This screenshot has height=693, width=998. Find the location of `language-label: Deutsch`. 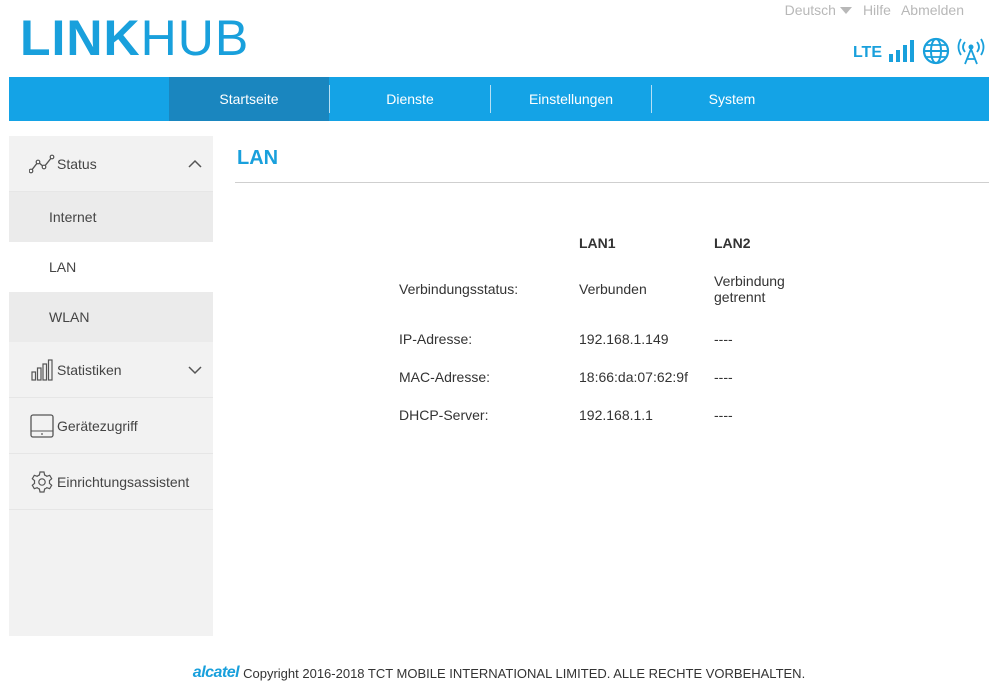

language-label: Deutsch is located at coordinates (810, 10).